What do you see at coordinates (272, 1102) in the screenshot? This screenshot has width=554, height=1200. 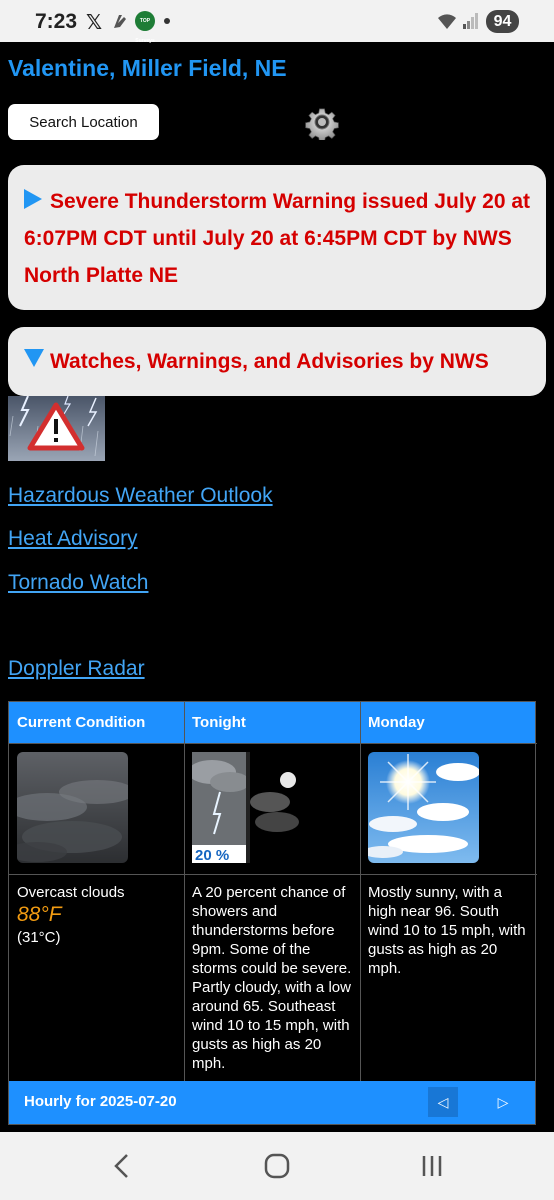 I see `hourly-bar: Hourly for 2025-07-20 ◁ ▷` at bounding box center [272, 1102].